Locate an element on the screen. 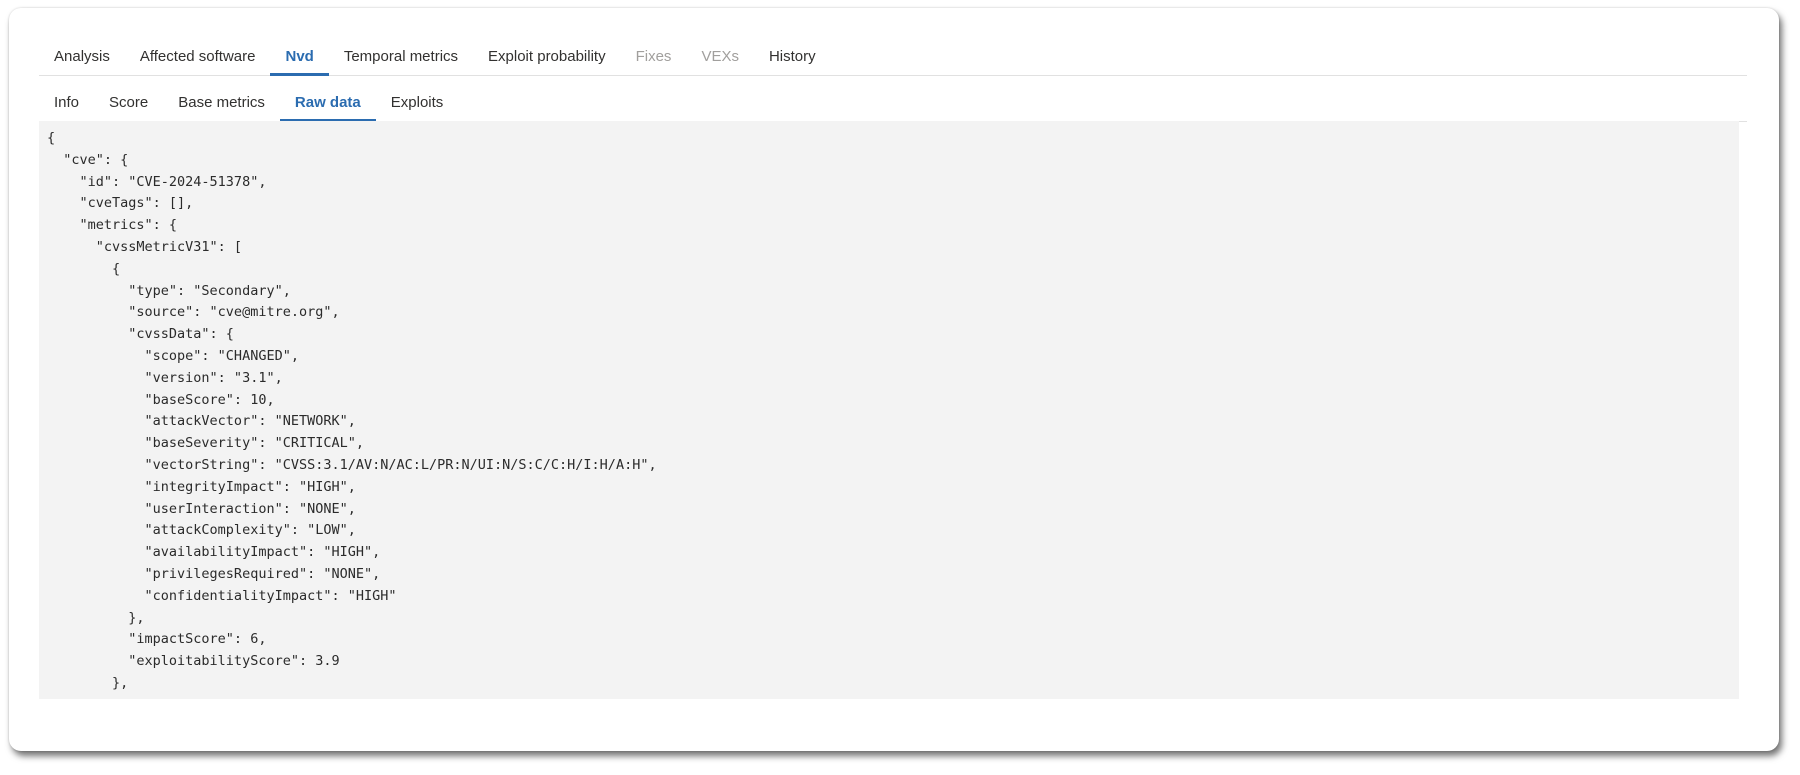 The height and width of the screenshot is (775, 1800). subtab-base-metrics: Base metrics is located at coordinates (221, 102).